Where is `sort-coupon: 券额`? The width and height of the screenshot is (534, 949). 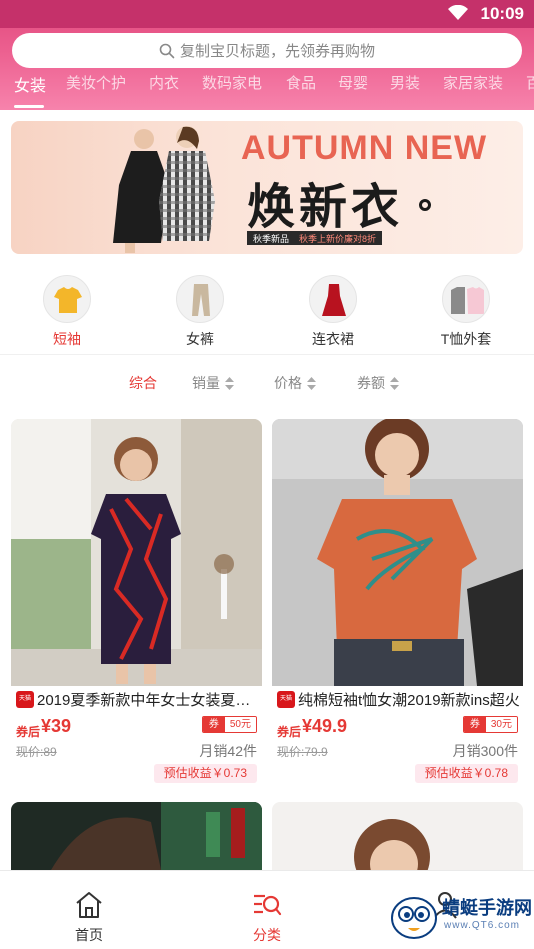
sort-coupon: 券额 is located at coordinates (378, 383).